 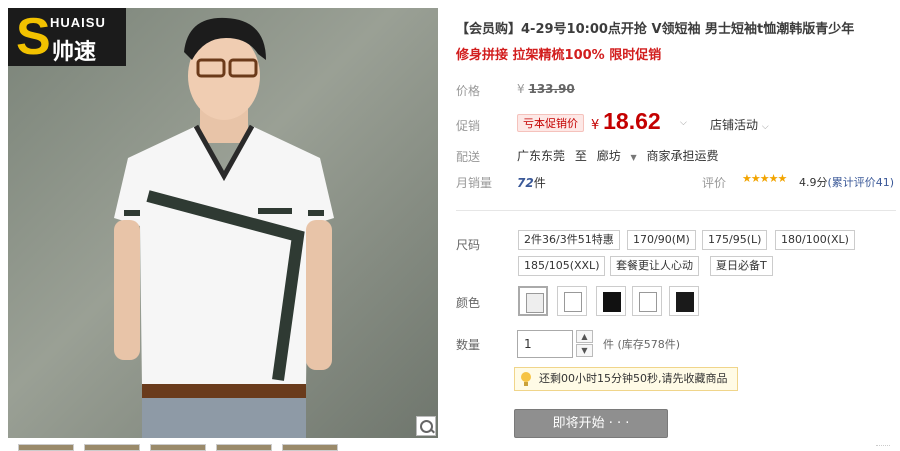 I want to click on star-rating-icon: ★★★★★, so click(x=764, y=178).